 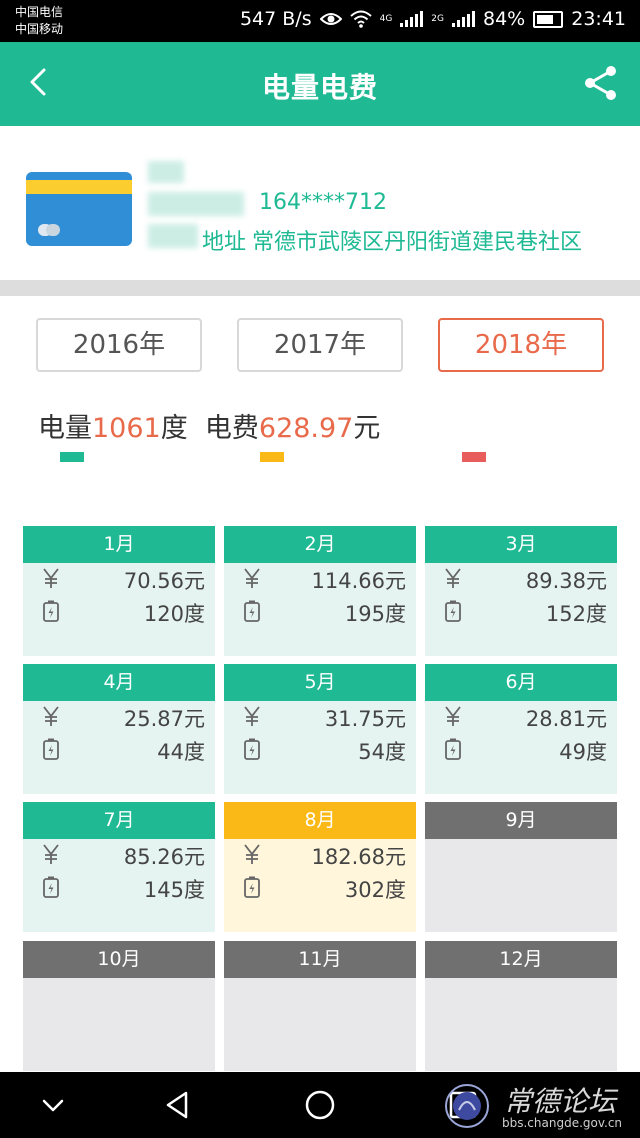 I want to click on month-fee-row: 31.75元, so click(x=320, y=719).